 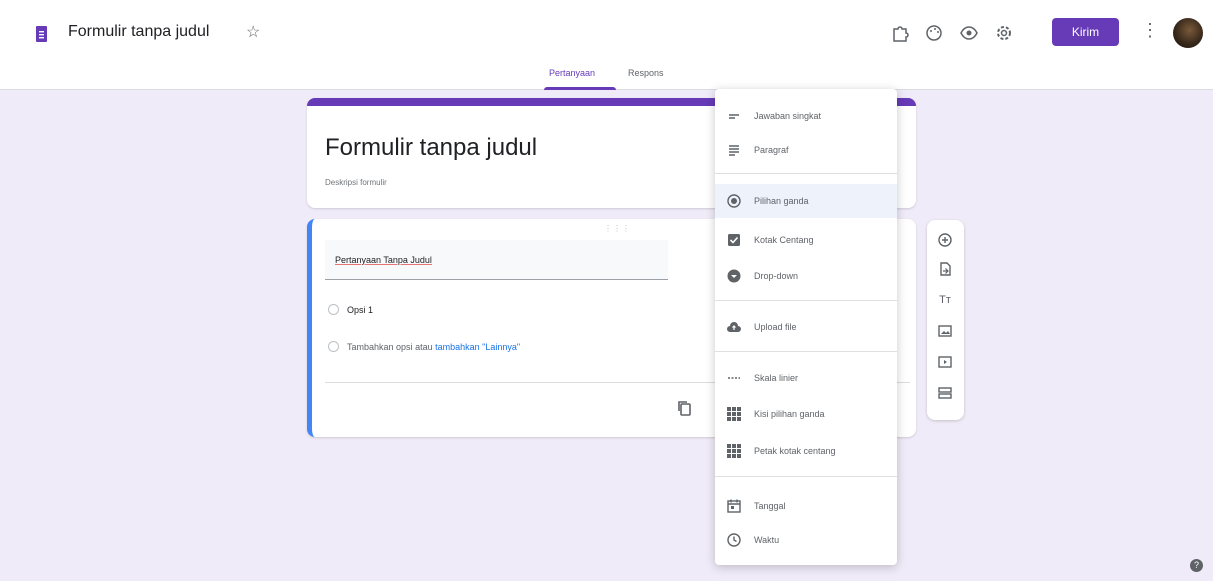 I want to click on active-tab-indicator, so click(x=580, y=88).